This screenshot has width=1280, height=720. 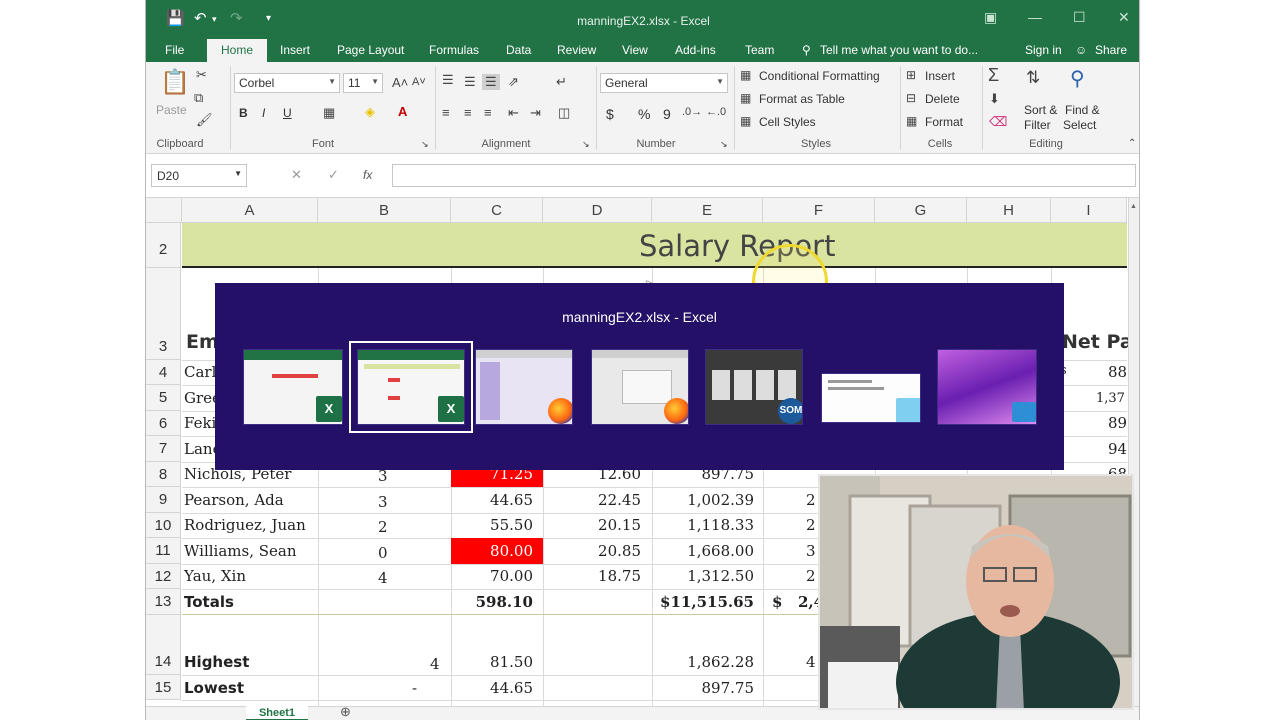 What do you see at coordinates (198, 98) in the screenshot?
I see `copy-icon: ⧉` at bounding box center [198, 98].